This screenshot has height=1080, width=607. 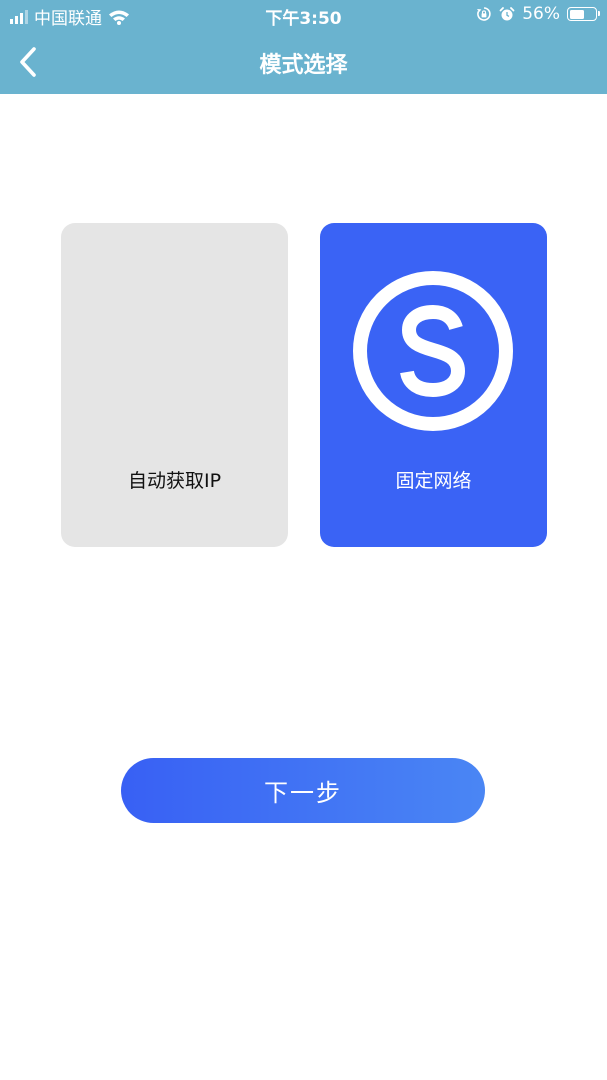 What do you see at coordinates (433, 351) in the screenshot?
I see `s-circle-icon` at bounding box center [433, 351].